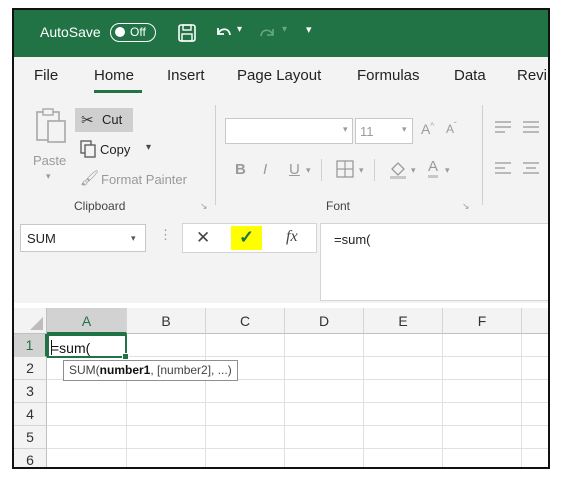  I want to click on copy-icon, so click(88, 149).